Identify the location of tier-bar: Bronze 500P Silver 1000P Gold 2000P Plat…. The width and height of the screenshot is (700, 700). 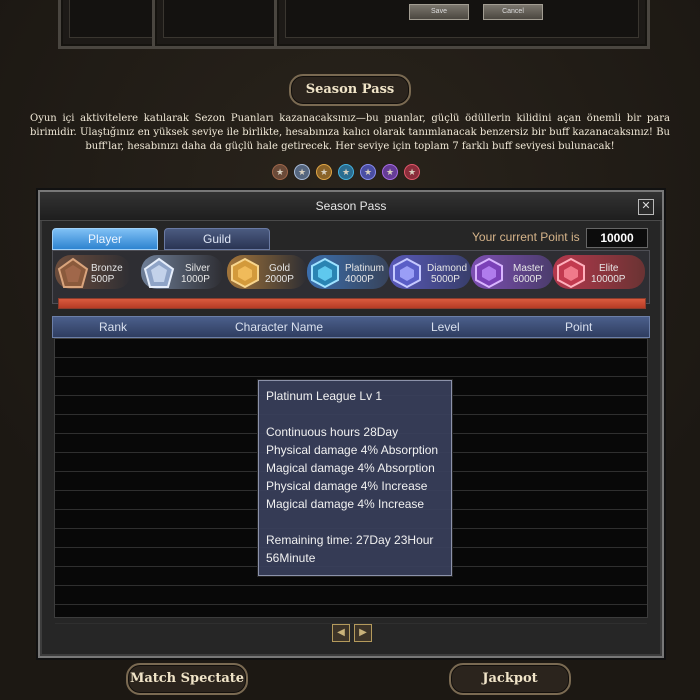
(351, 277).